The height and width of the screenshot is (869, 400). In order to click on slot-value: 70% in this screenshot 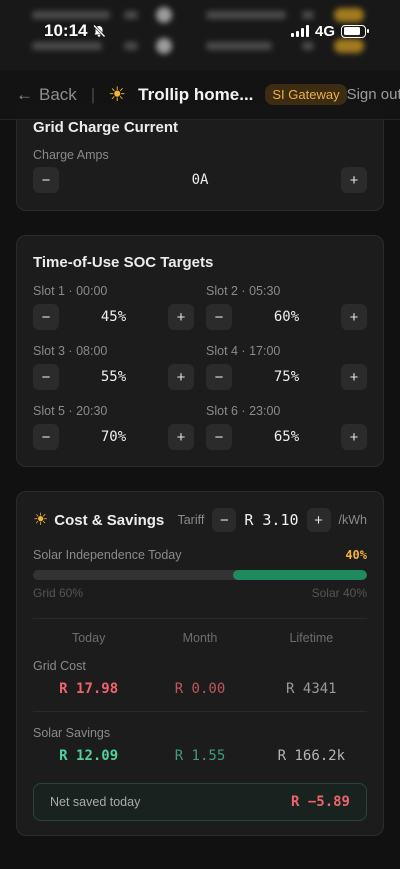, I will do `click(113, 437)`.